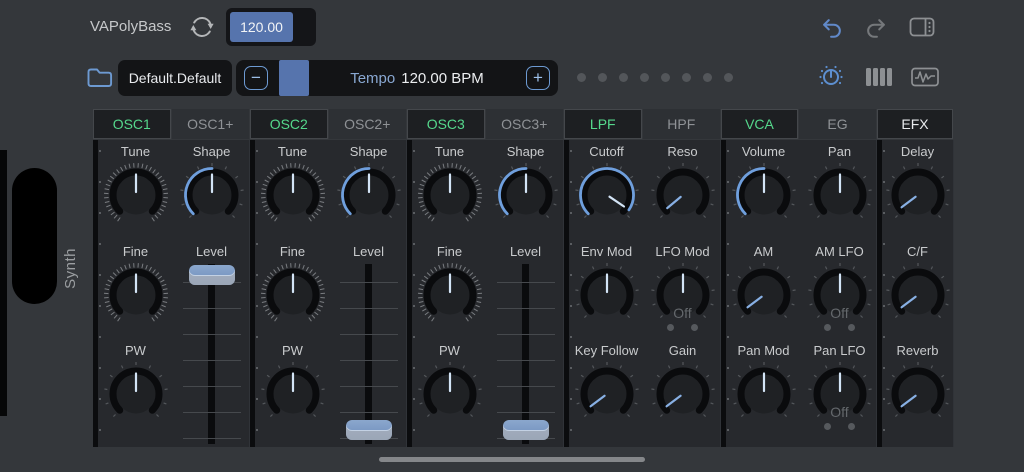 The height and width of the screenshot is (472, 1024). What do you see at coordinates (831, 77) in the screenshot?
I see `knob-view-button` at bounding box center [831, 77].